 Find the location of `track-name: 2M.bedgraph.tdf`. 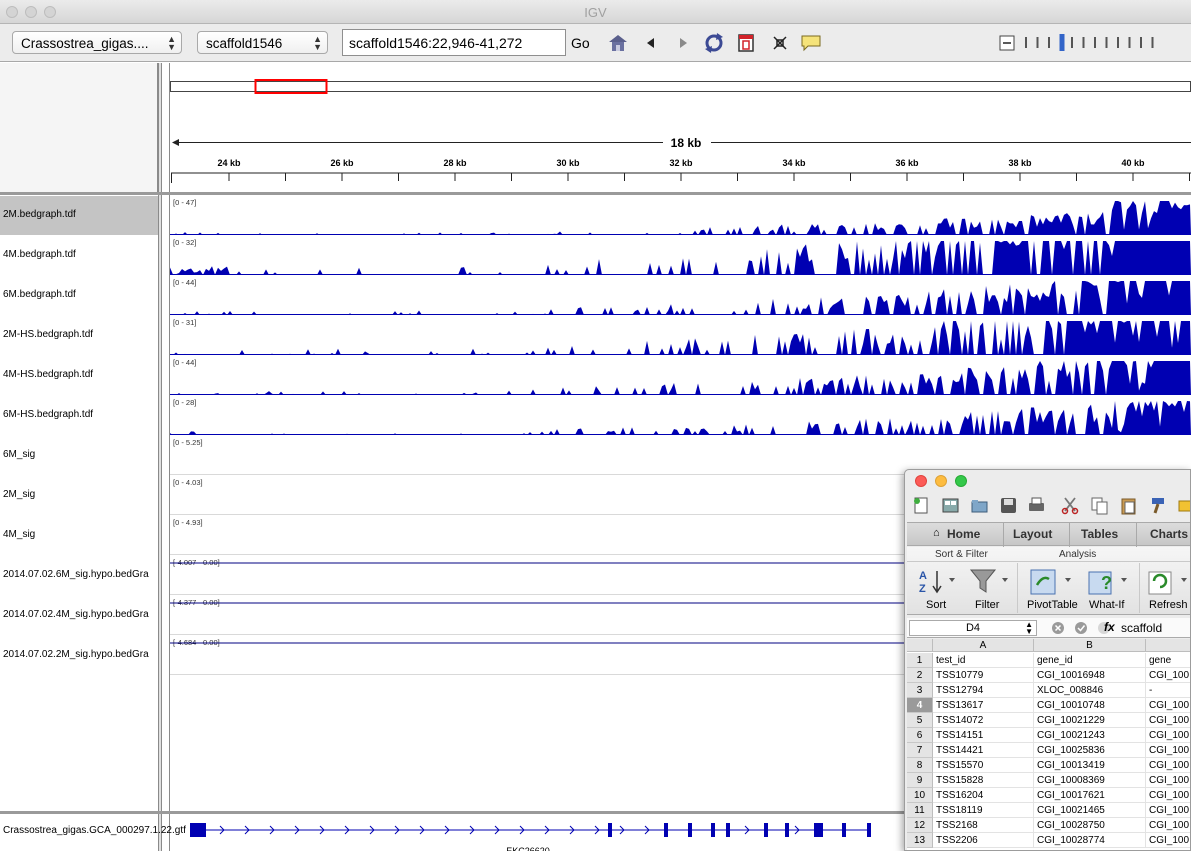

track-name: 2M.bedgraph.tdf is located at coordinates (79, 214).